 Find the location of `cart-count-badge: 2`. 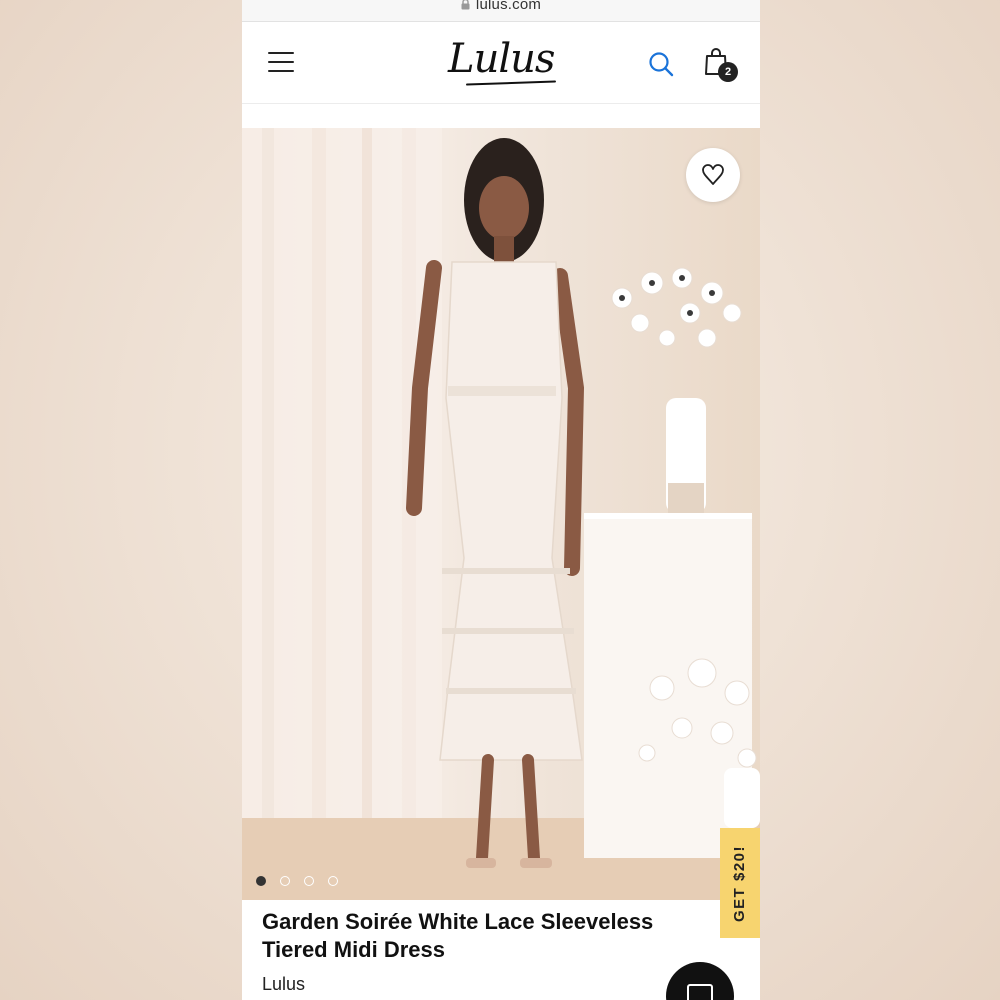

cart-count-badge: 2 is located at coordinates (728, 72).